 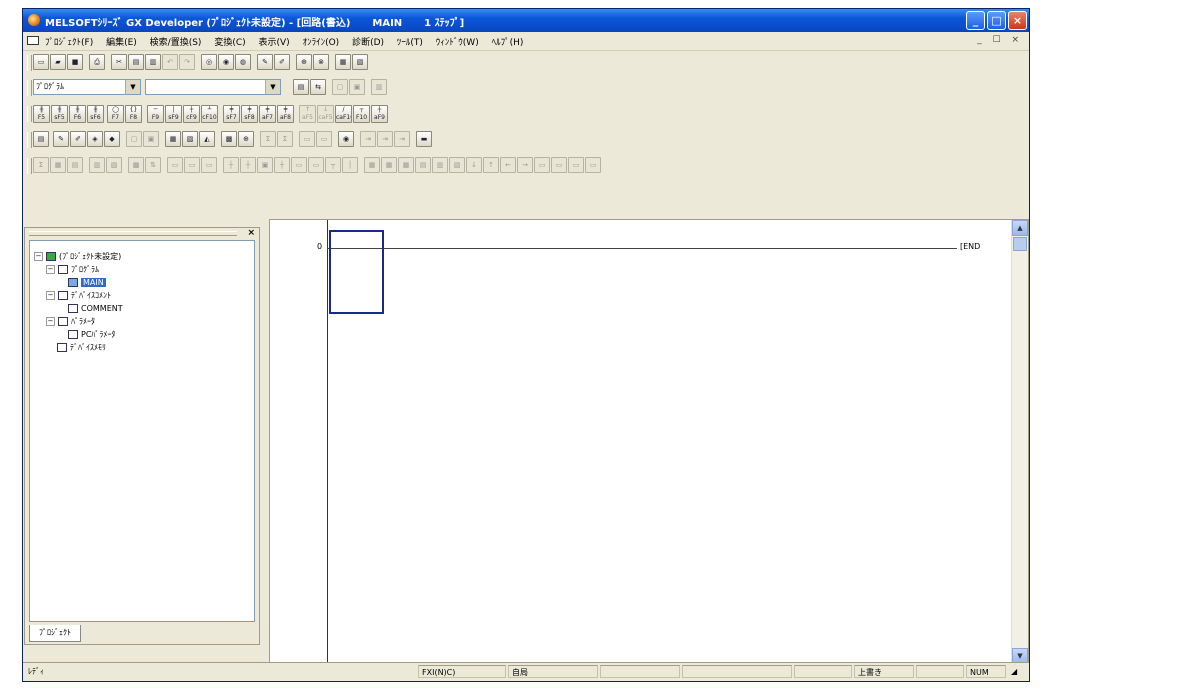 I want to click on application-instruction-icon: {} F8, so click(x=133, y=114).